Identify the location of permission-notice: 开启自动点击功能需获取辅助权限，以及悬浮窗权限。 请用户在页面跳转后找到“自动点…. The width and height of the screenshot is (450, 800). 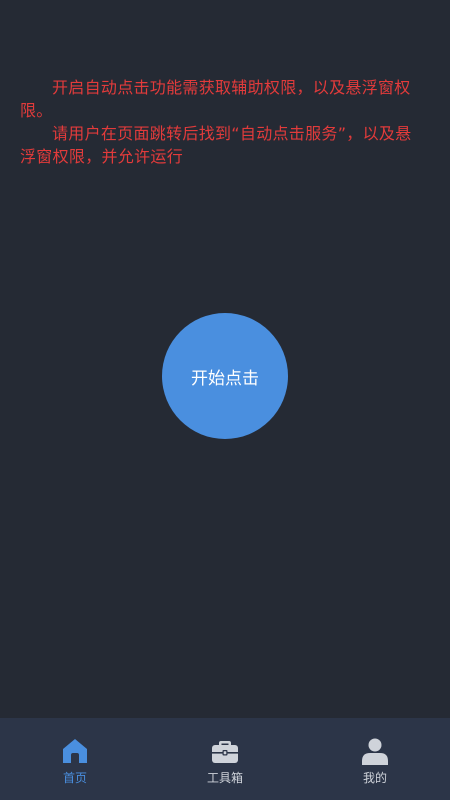
(220, 122).